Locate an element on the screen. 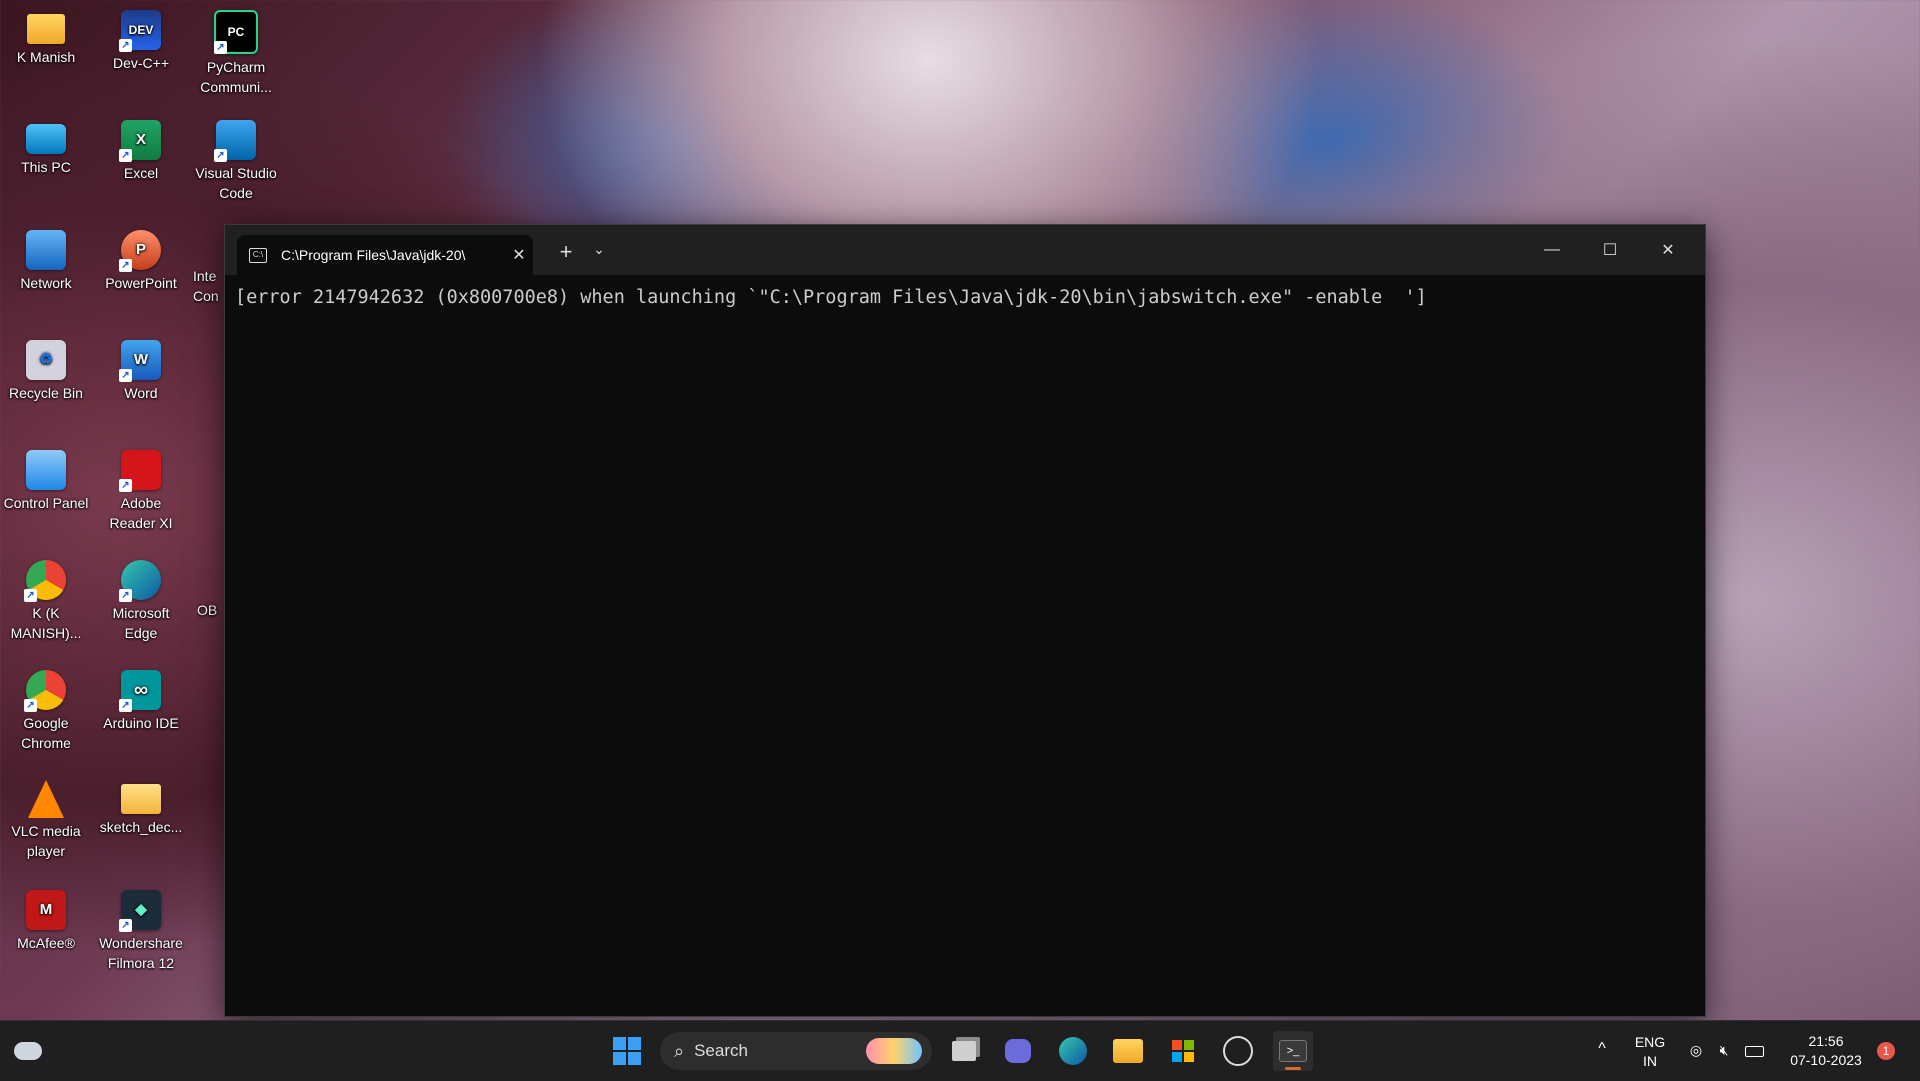 The height and width of the screenshot is (1081, 1920). desktop-icon-this-pc: This PC is located at coordinates (46, 146).